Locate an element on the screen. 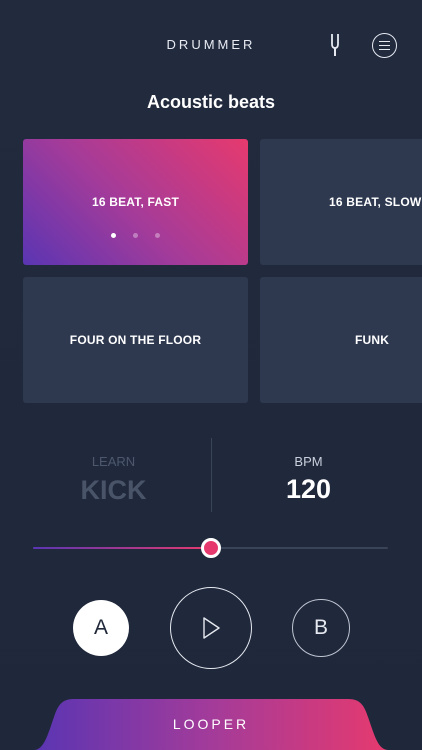  category-title: Acoustic beats is located at coordinates (211, 102).